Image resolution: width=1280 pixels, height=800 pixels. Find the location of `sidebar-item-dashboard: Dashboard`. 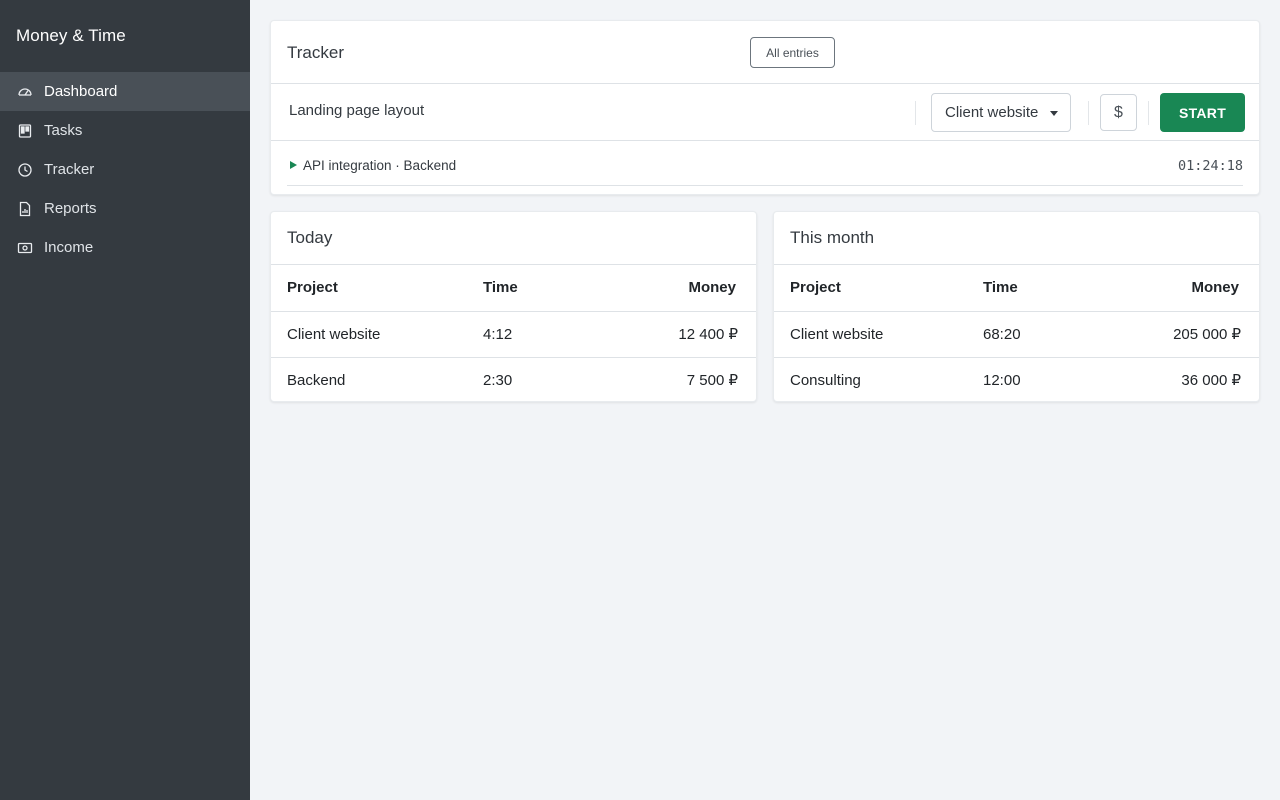

sidebar-item-dashboard: Dashboard is located at coordinates (125, 91).